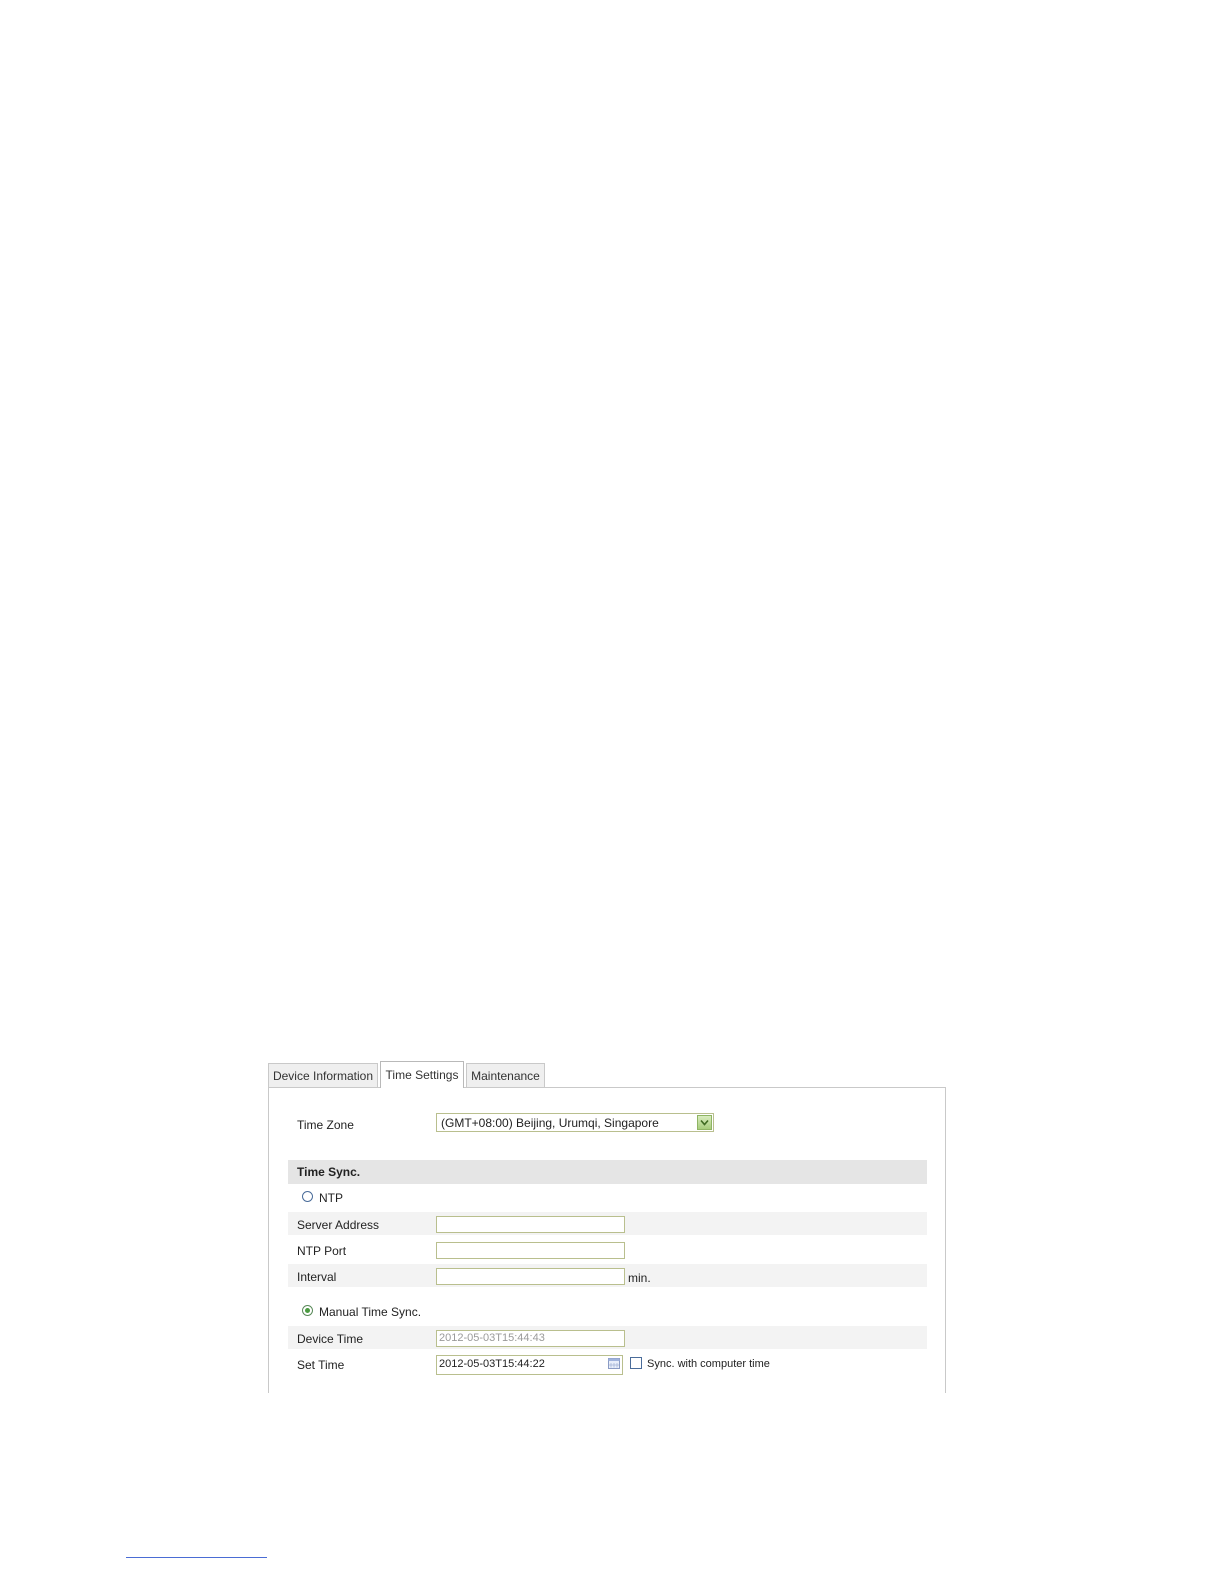 This screenshot has height=1584, width=1224. I want to click on time-zone-value: (GMT+08:00) Beijing, Urumqi, Singapore, so click(550, 1123).